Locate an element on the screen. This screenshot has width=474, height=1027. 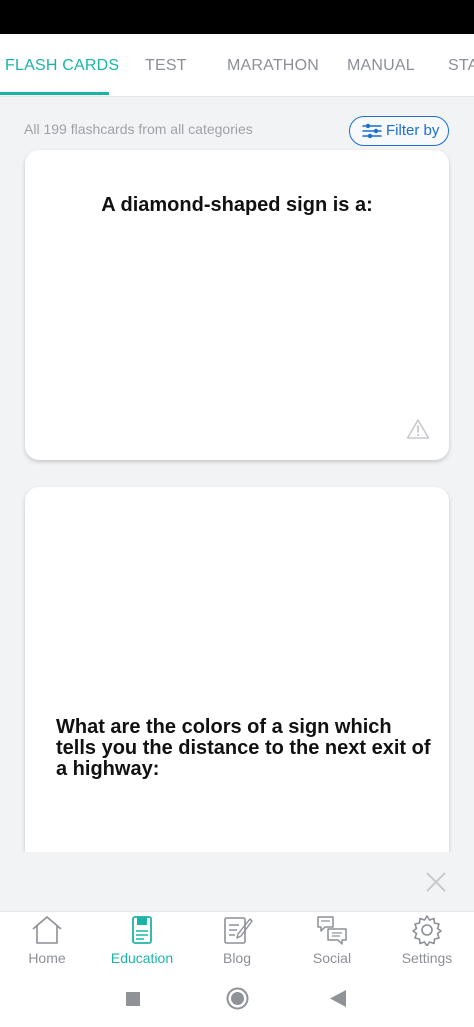
nav-home: Home is located at coordinates (47, 941).